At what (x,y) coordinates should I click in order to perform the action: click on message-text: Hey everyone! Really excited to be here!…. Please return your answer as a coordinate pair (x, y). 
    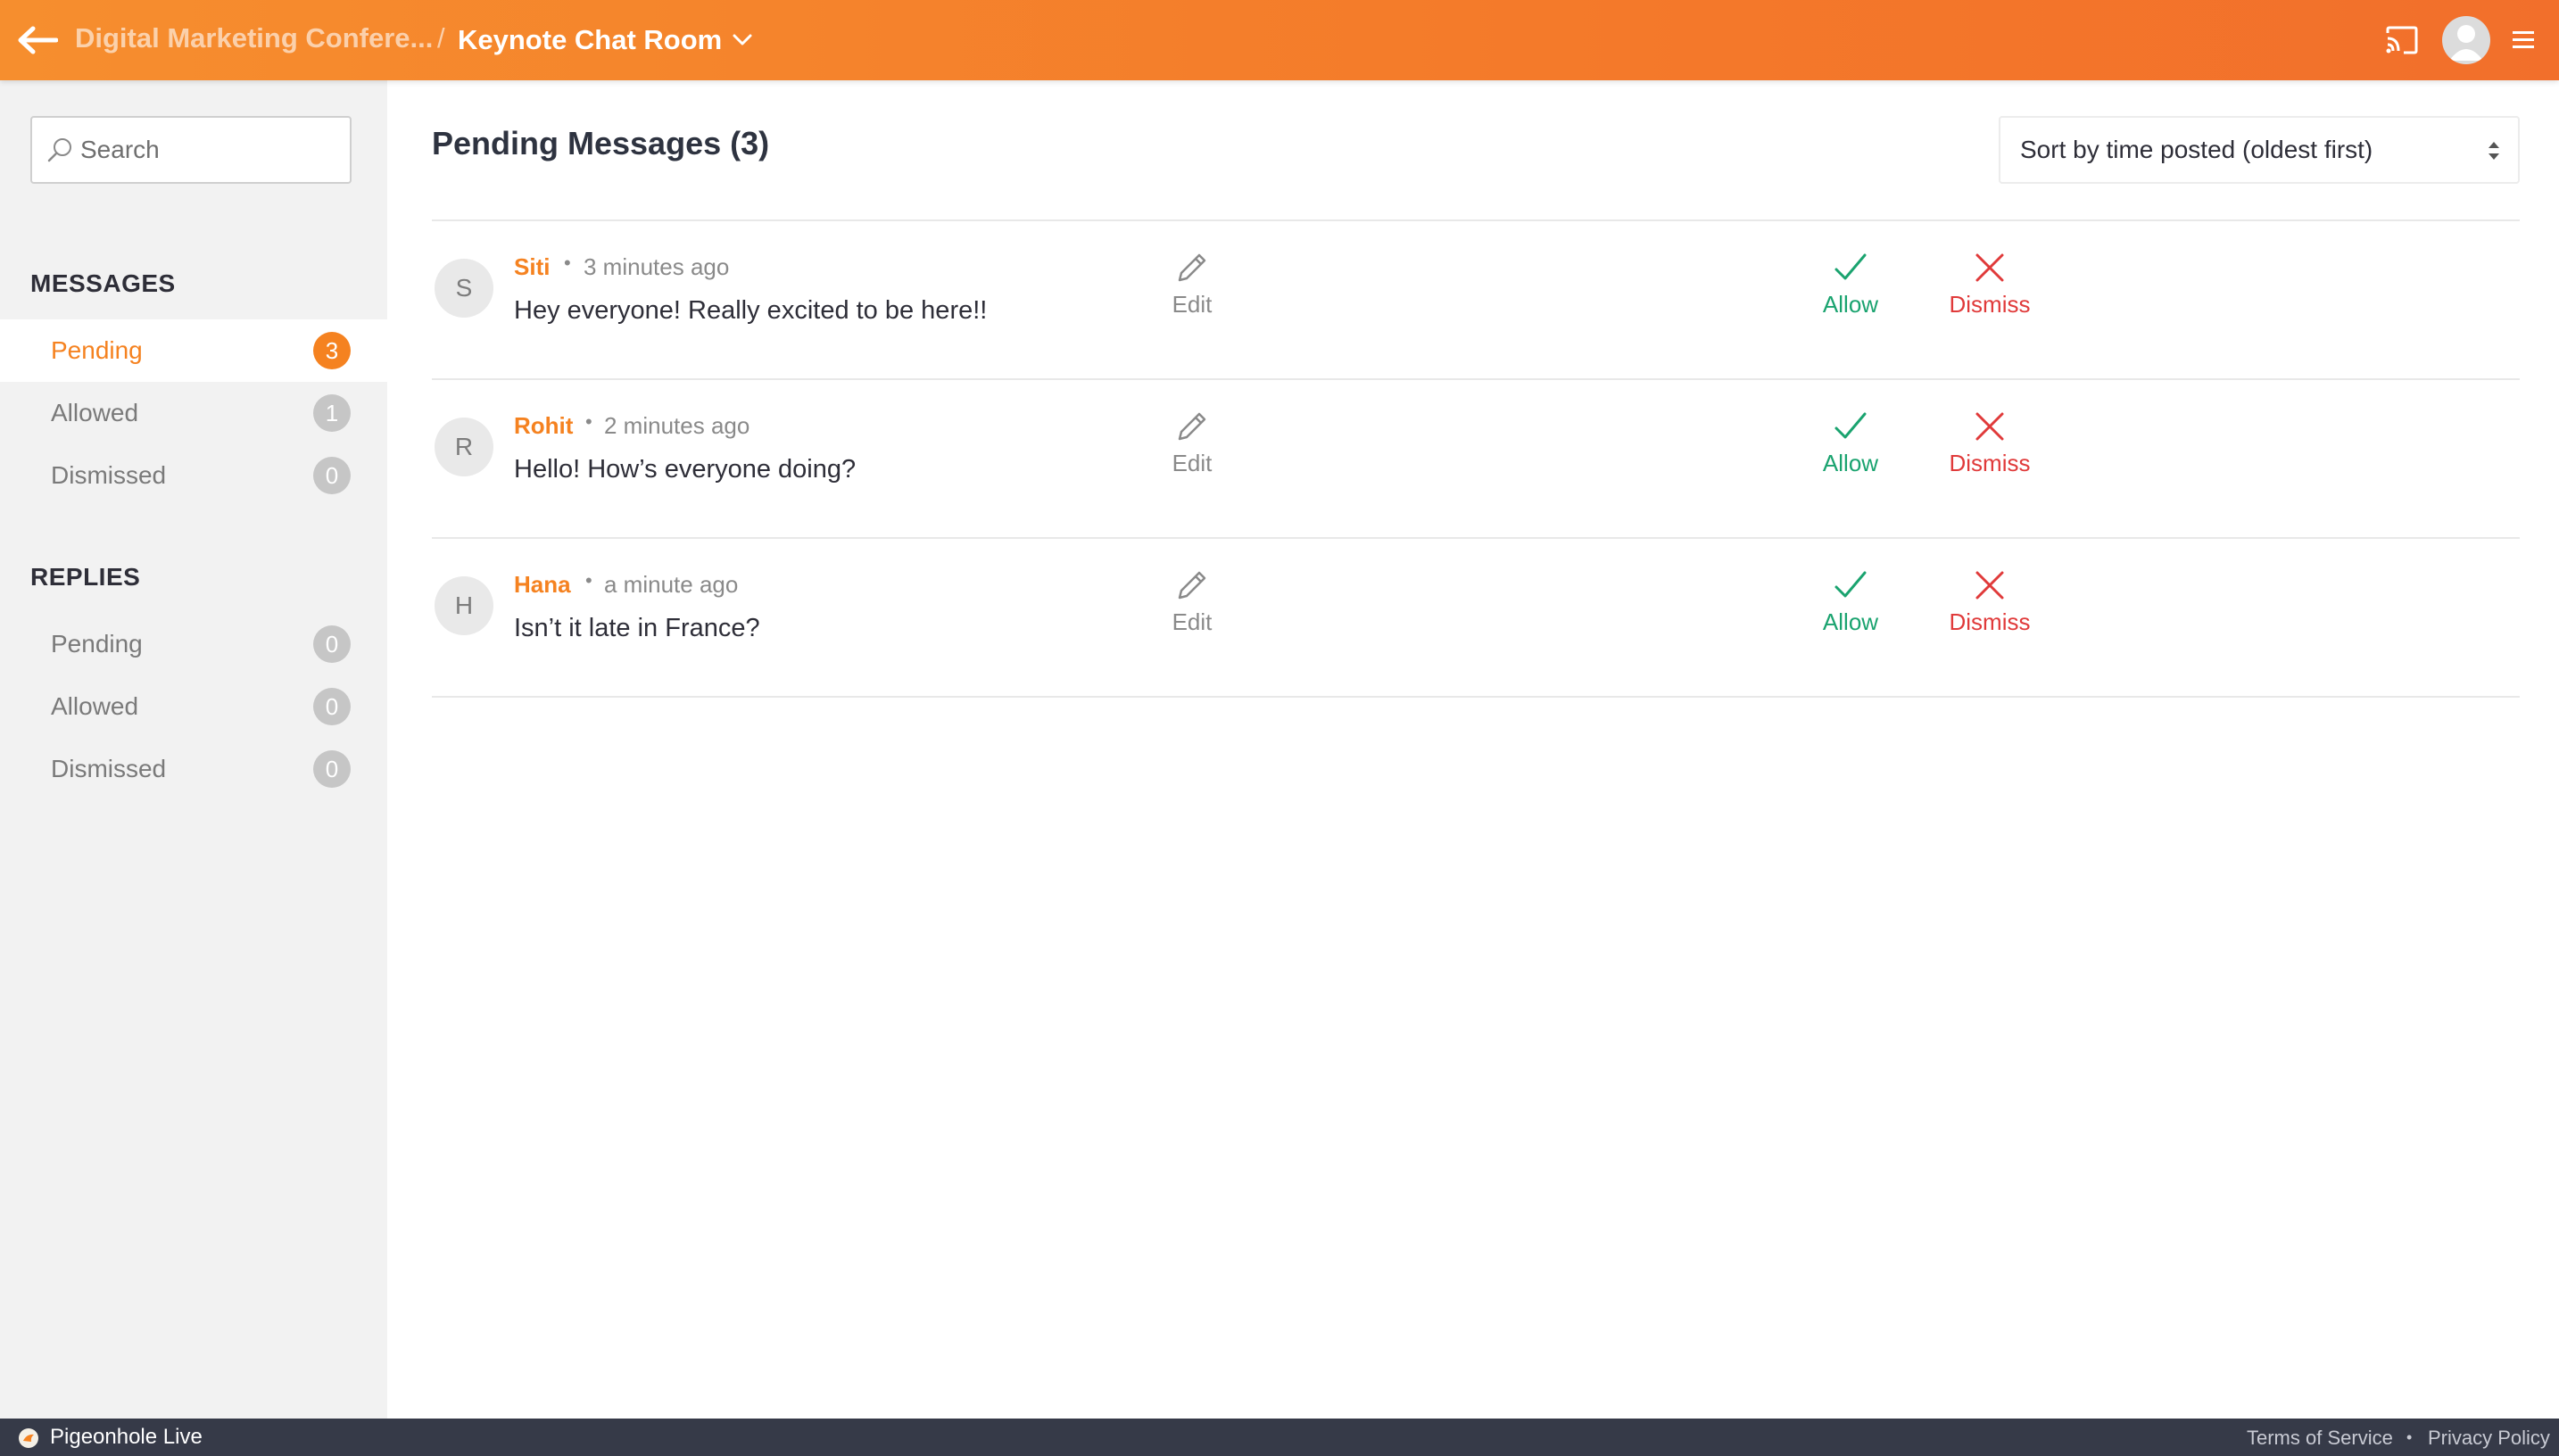
    Looking at the image, I should click on (751, 311).